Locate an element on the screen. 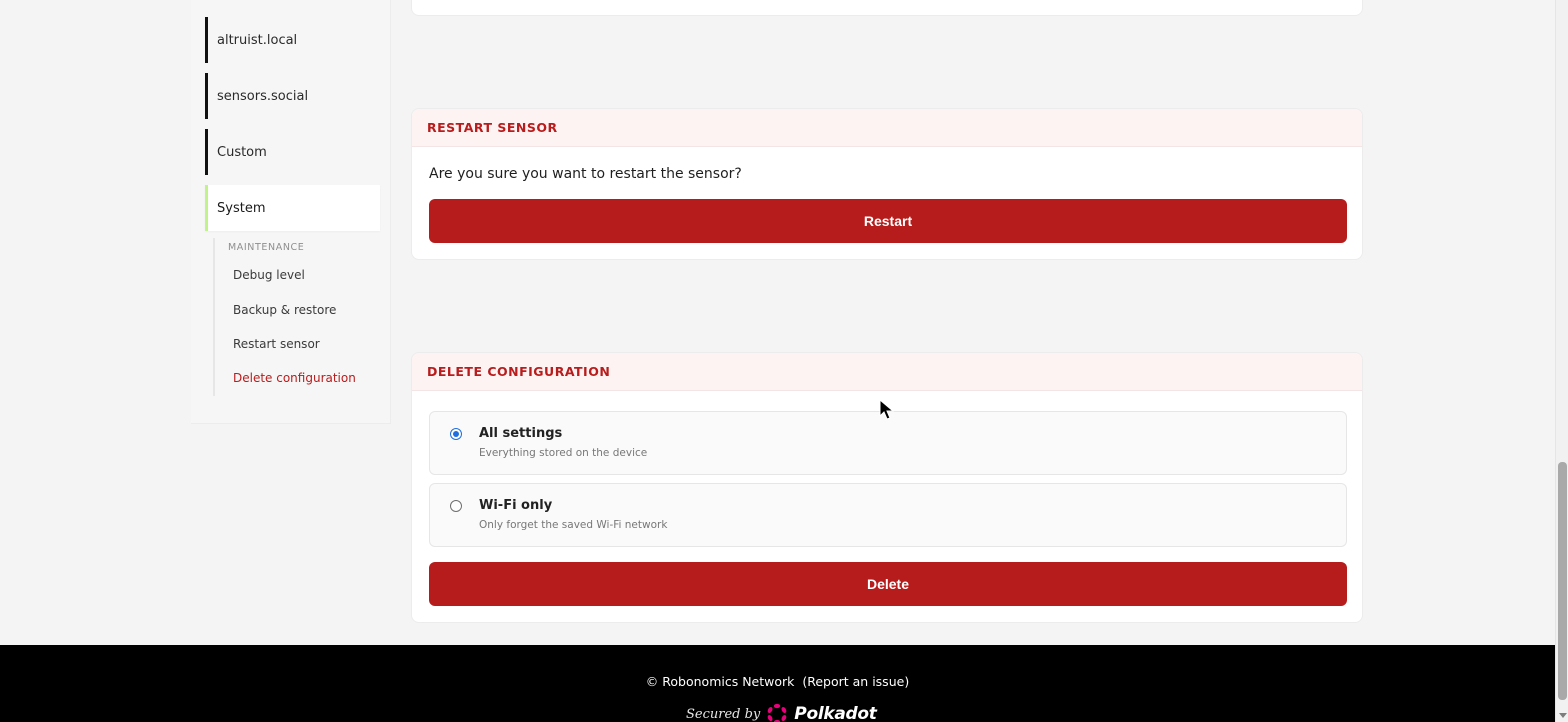  polkadot-wordmark: Polkadot is located at coordinates (835, 713).